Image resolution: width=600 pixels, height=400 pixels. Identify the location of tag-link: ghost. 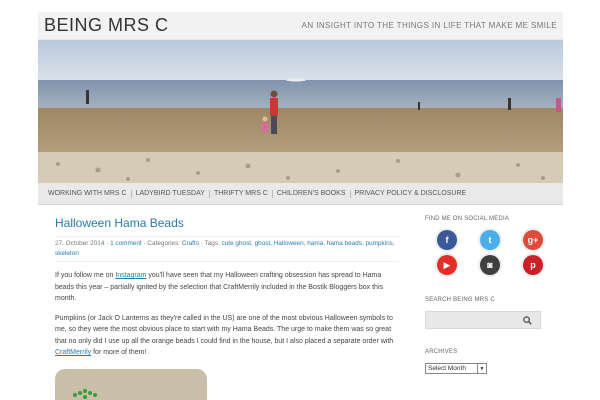
(263, 243).